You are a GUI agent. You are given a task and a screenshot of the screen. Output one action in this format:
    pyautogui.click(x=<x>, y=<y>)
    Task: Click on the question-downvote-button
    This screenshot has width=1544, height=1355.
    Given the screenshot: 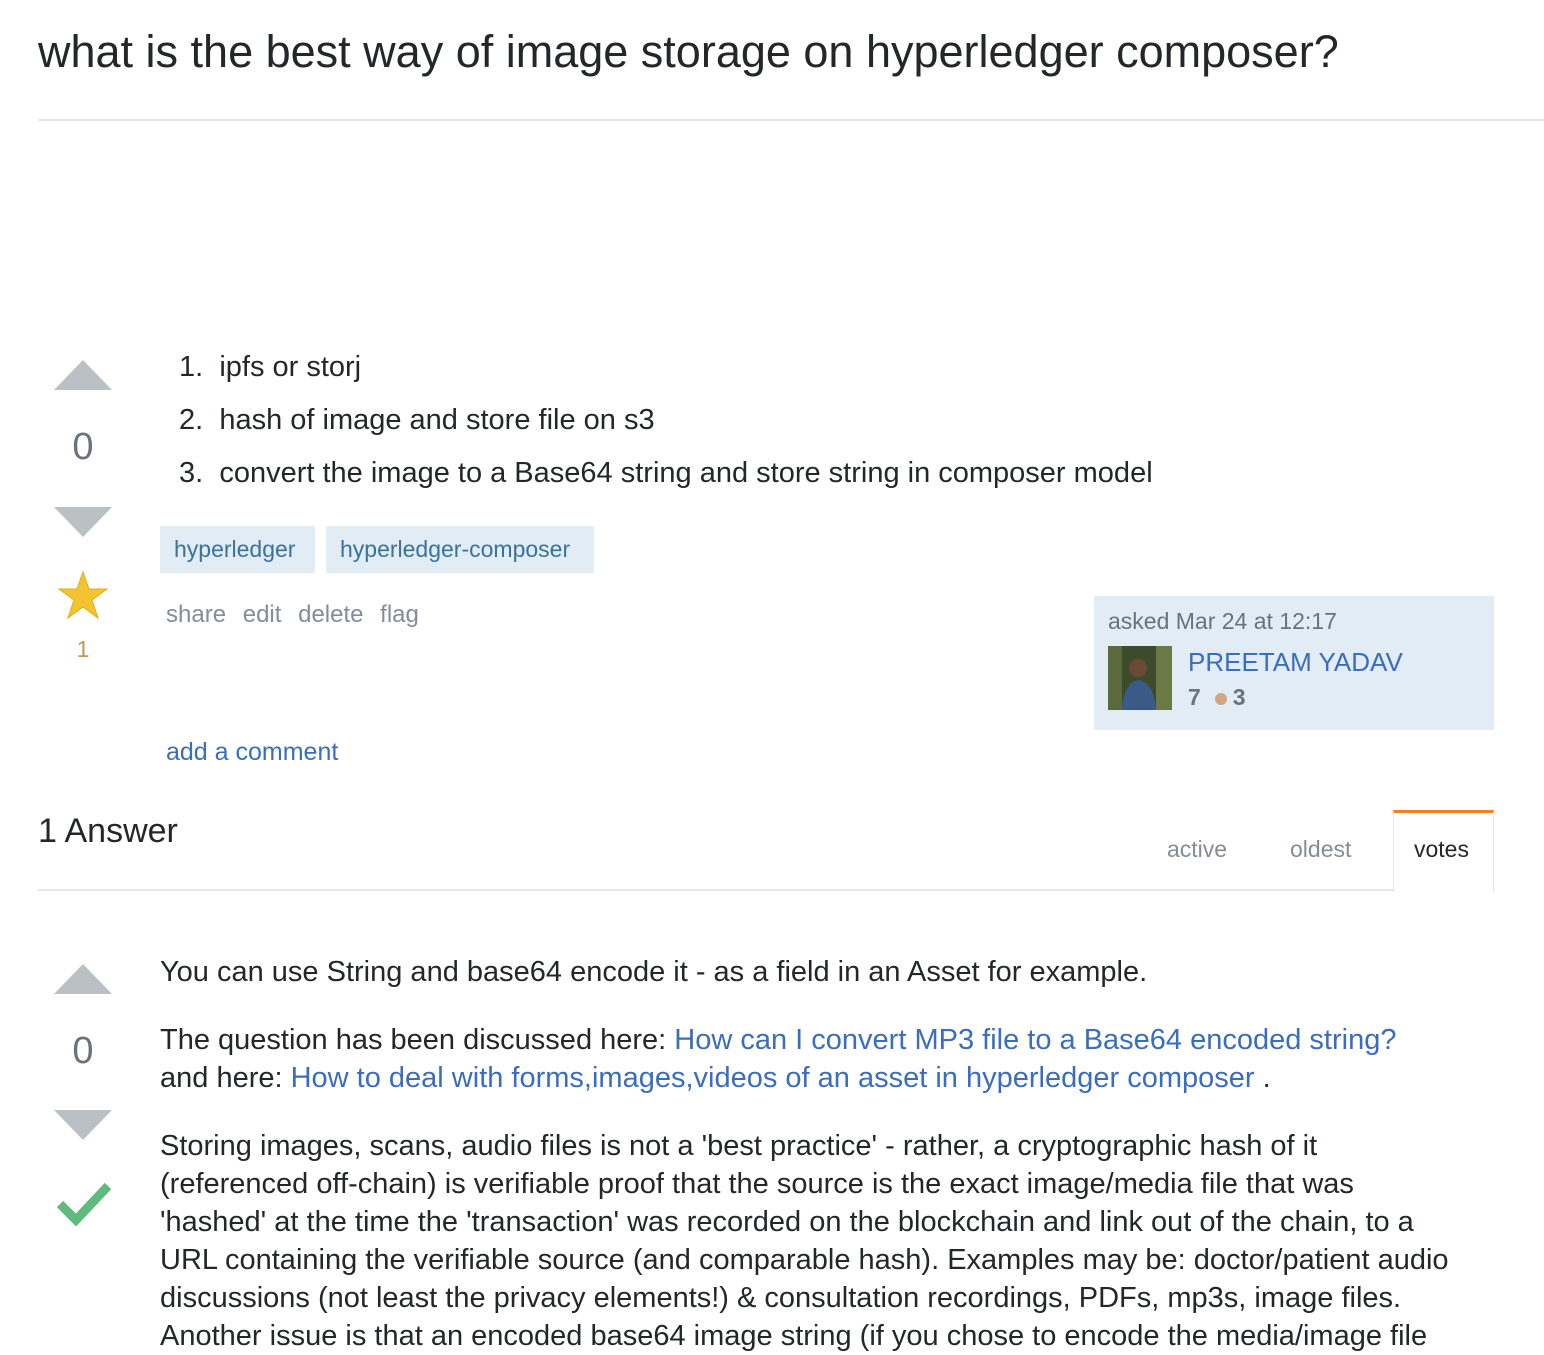 What is the action you would take?
    pyautogui.click(x=83, y=522)
    